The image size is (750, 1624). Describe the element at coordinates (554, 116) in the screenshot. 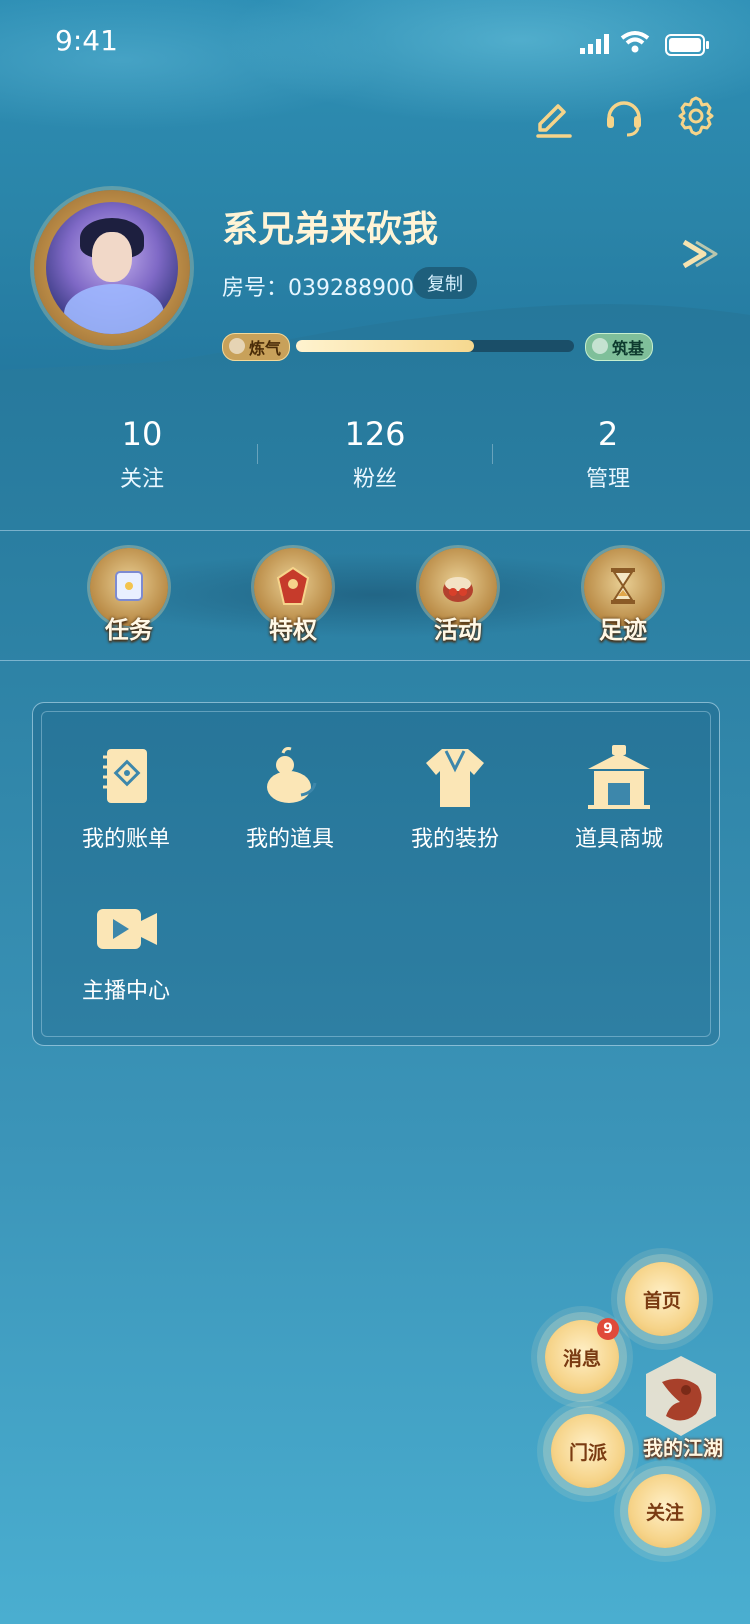

I see `edit-icon` at that location.